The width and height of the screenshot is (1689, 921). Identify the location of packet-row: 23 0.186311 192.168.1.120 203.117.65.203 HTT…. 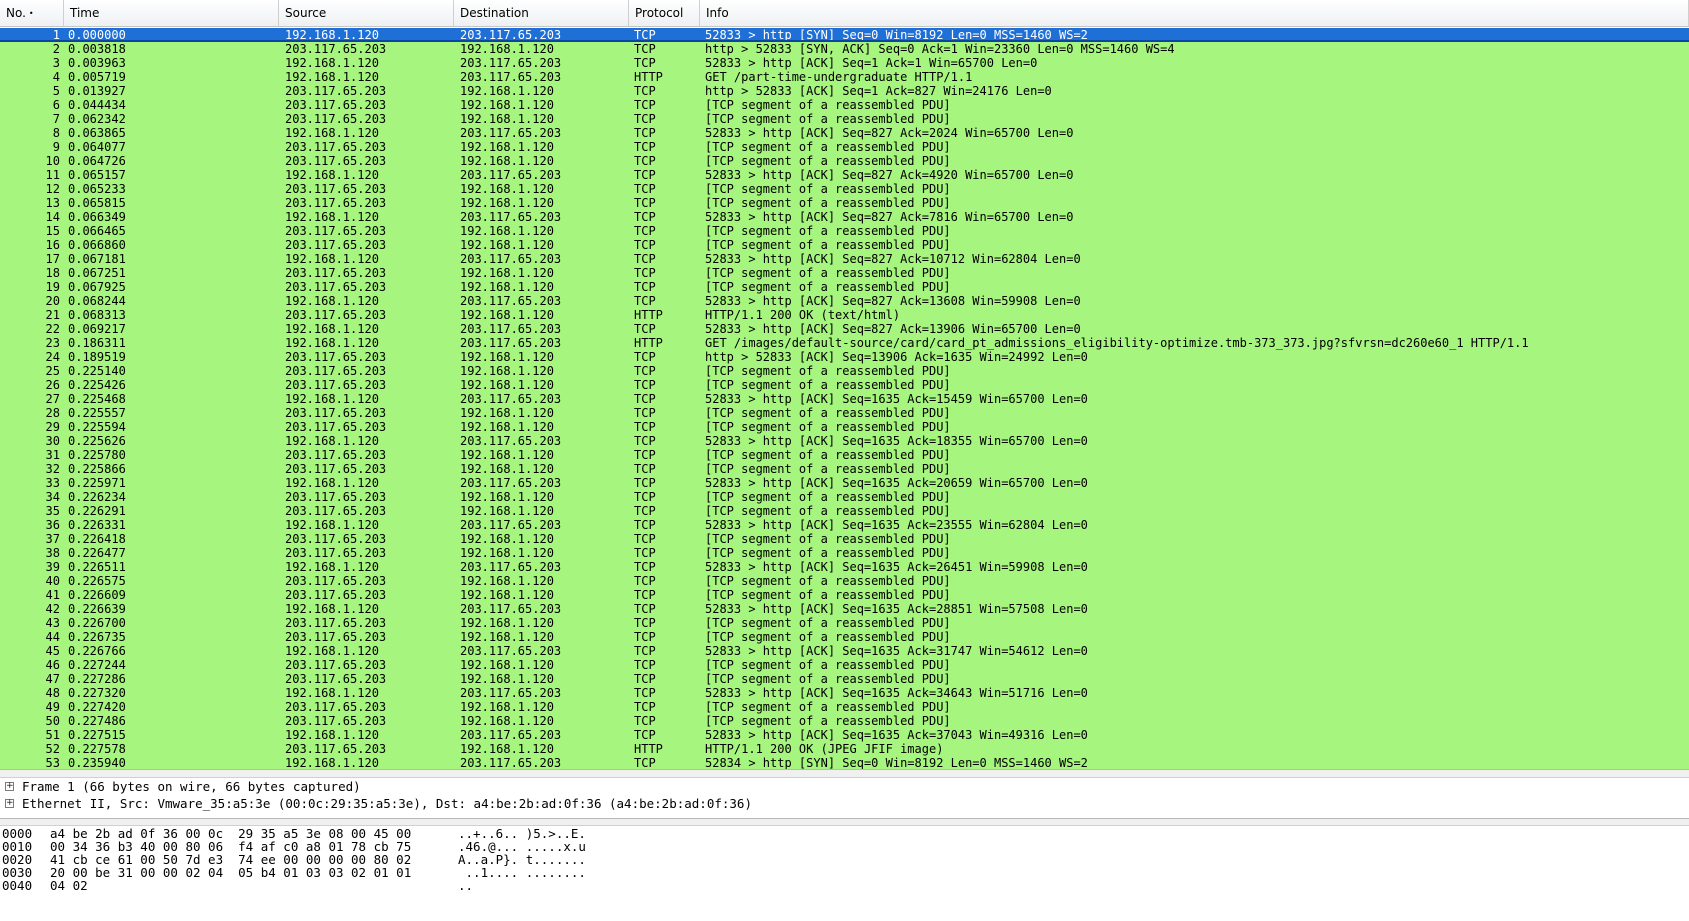
(844, 343).